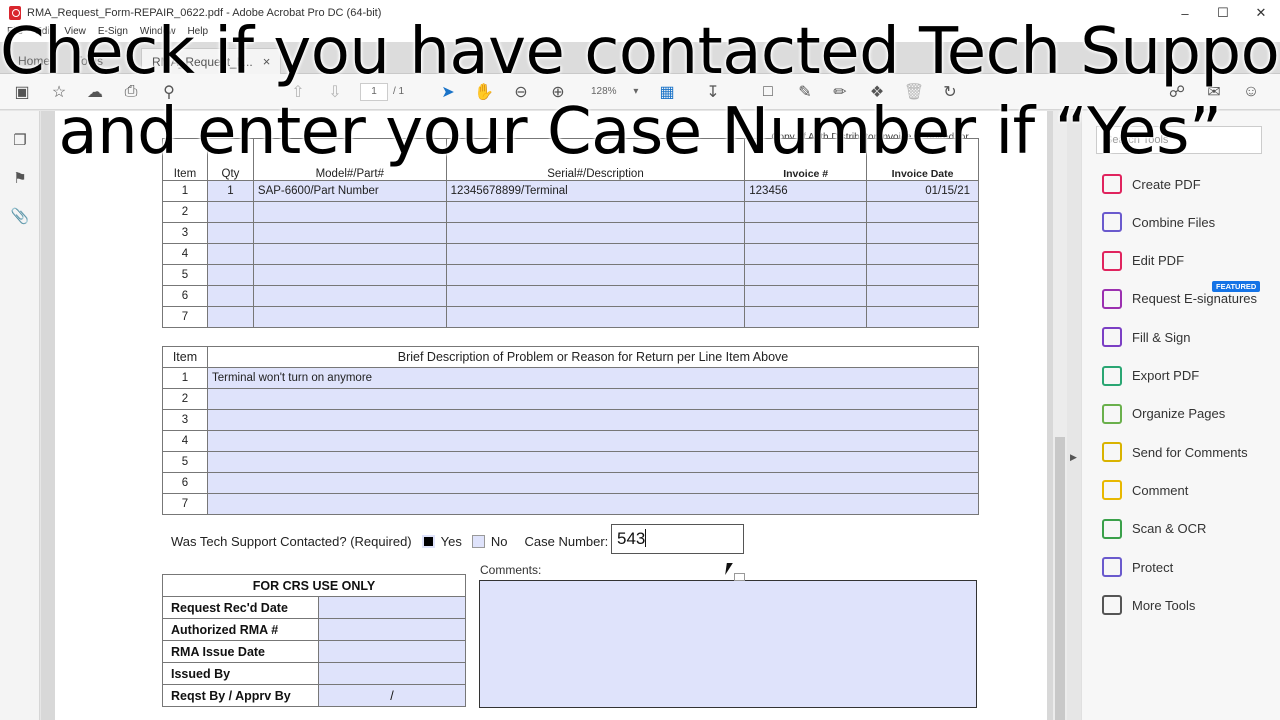 The height and width of the screenshot is (720, 1280). I want to click on model-field: SAP-6600/Part Number, so click(349, 191).